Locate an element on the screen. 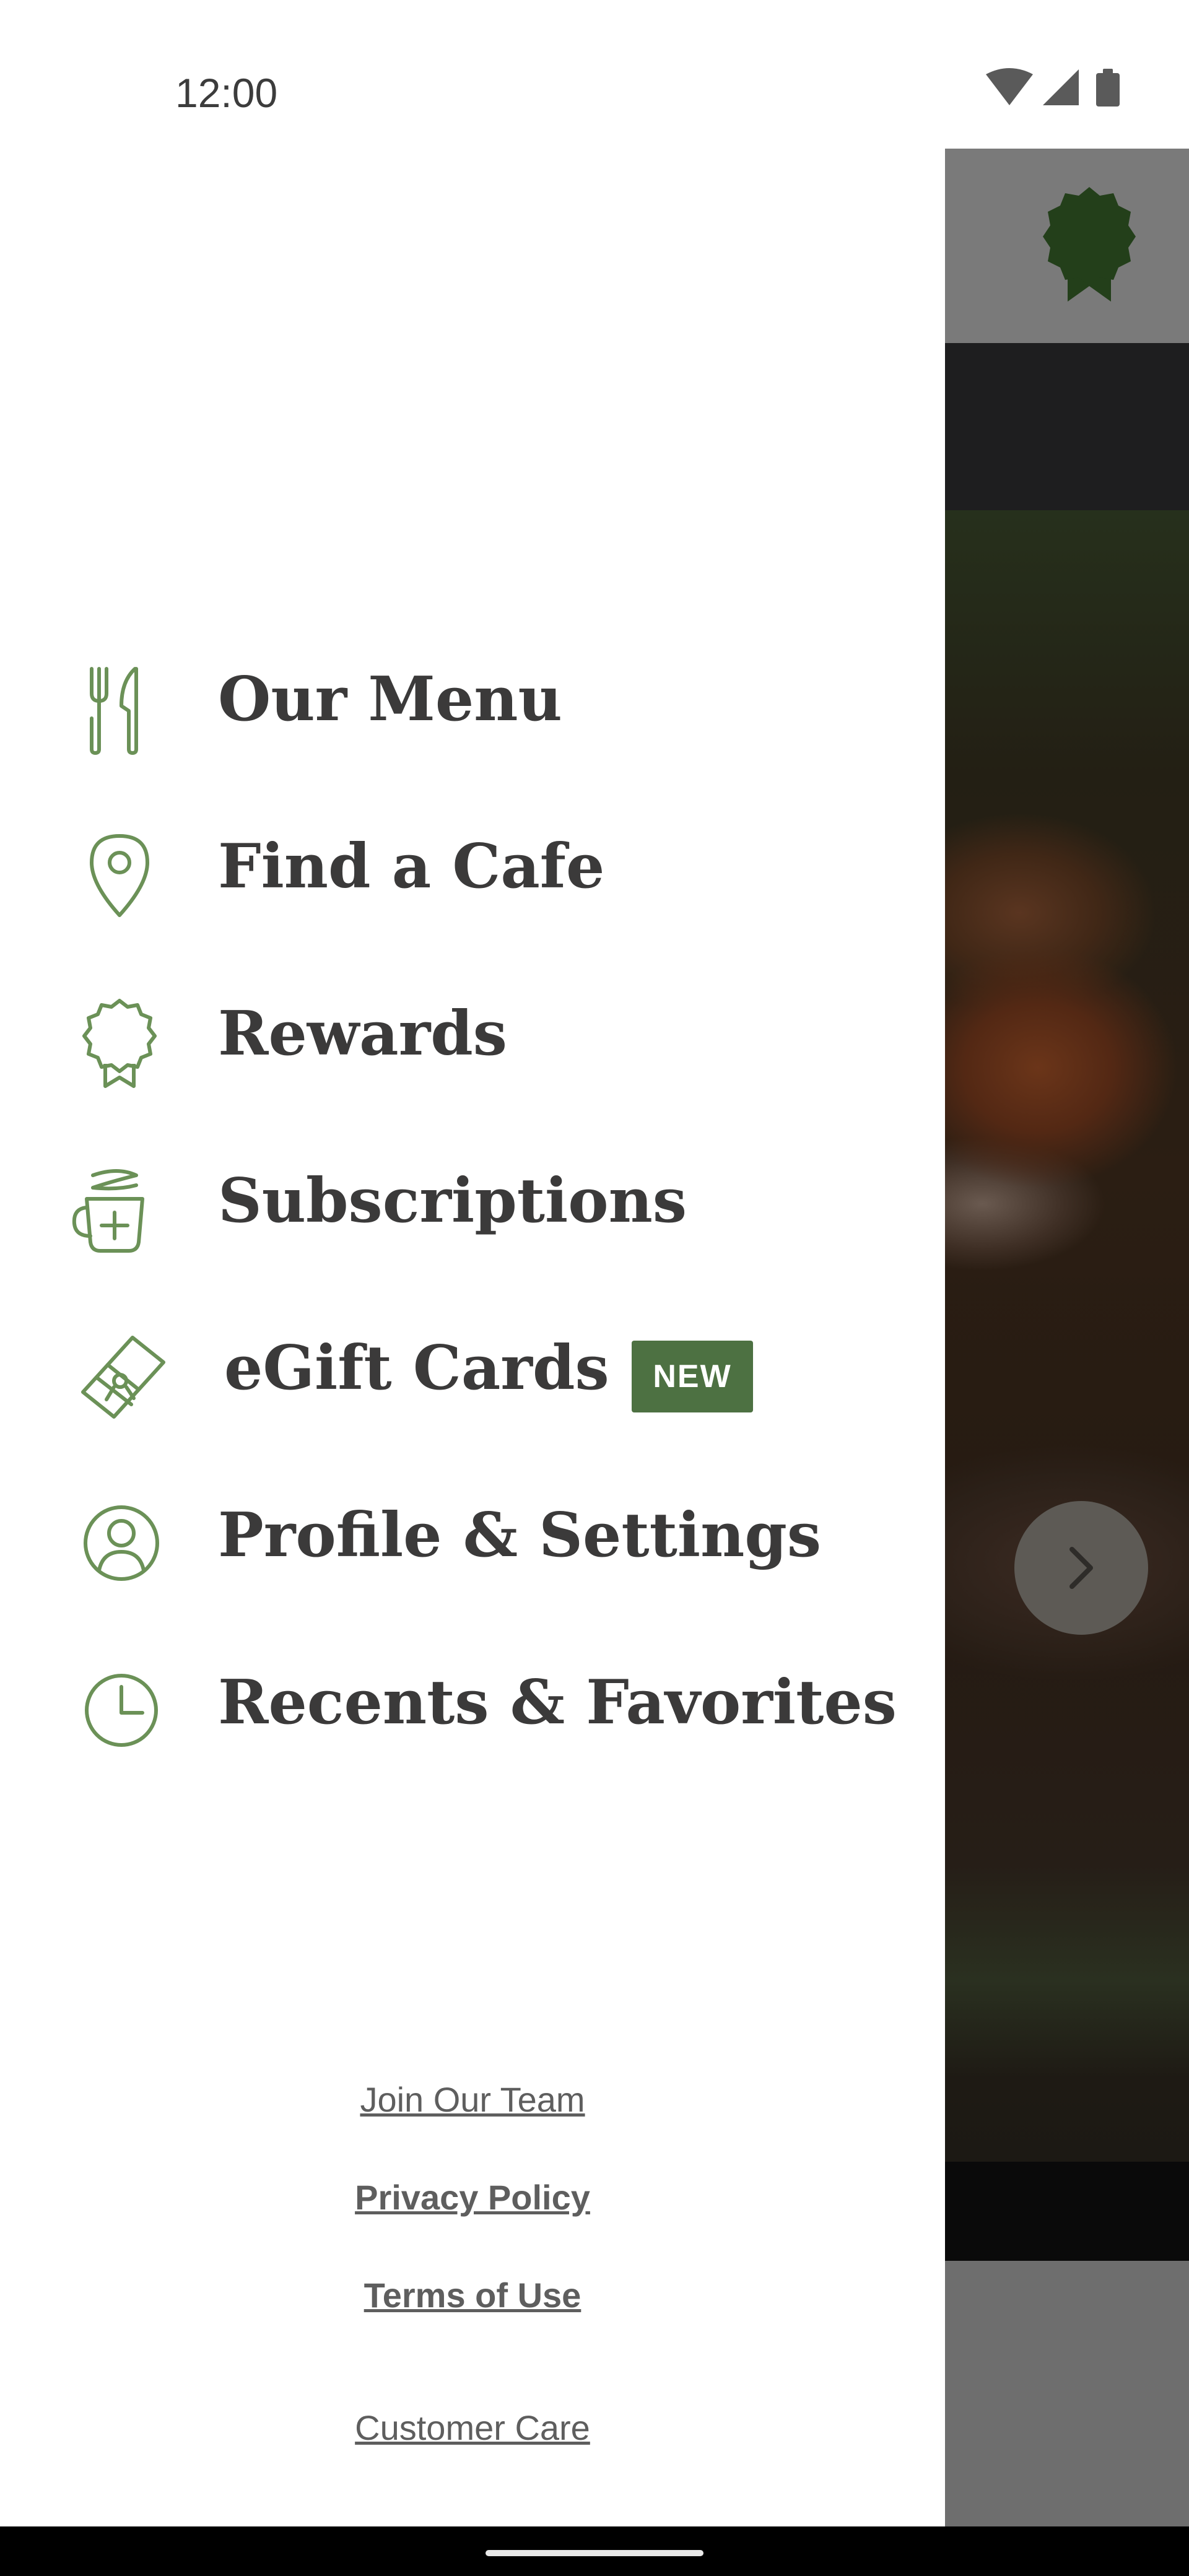  menu-item-our-menu: Our Menu is located at coordinates (472, 709).